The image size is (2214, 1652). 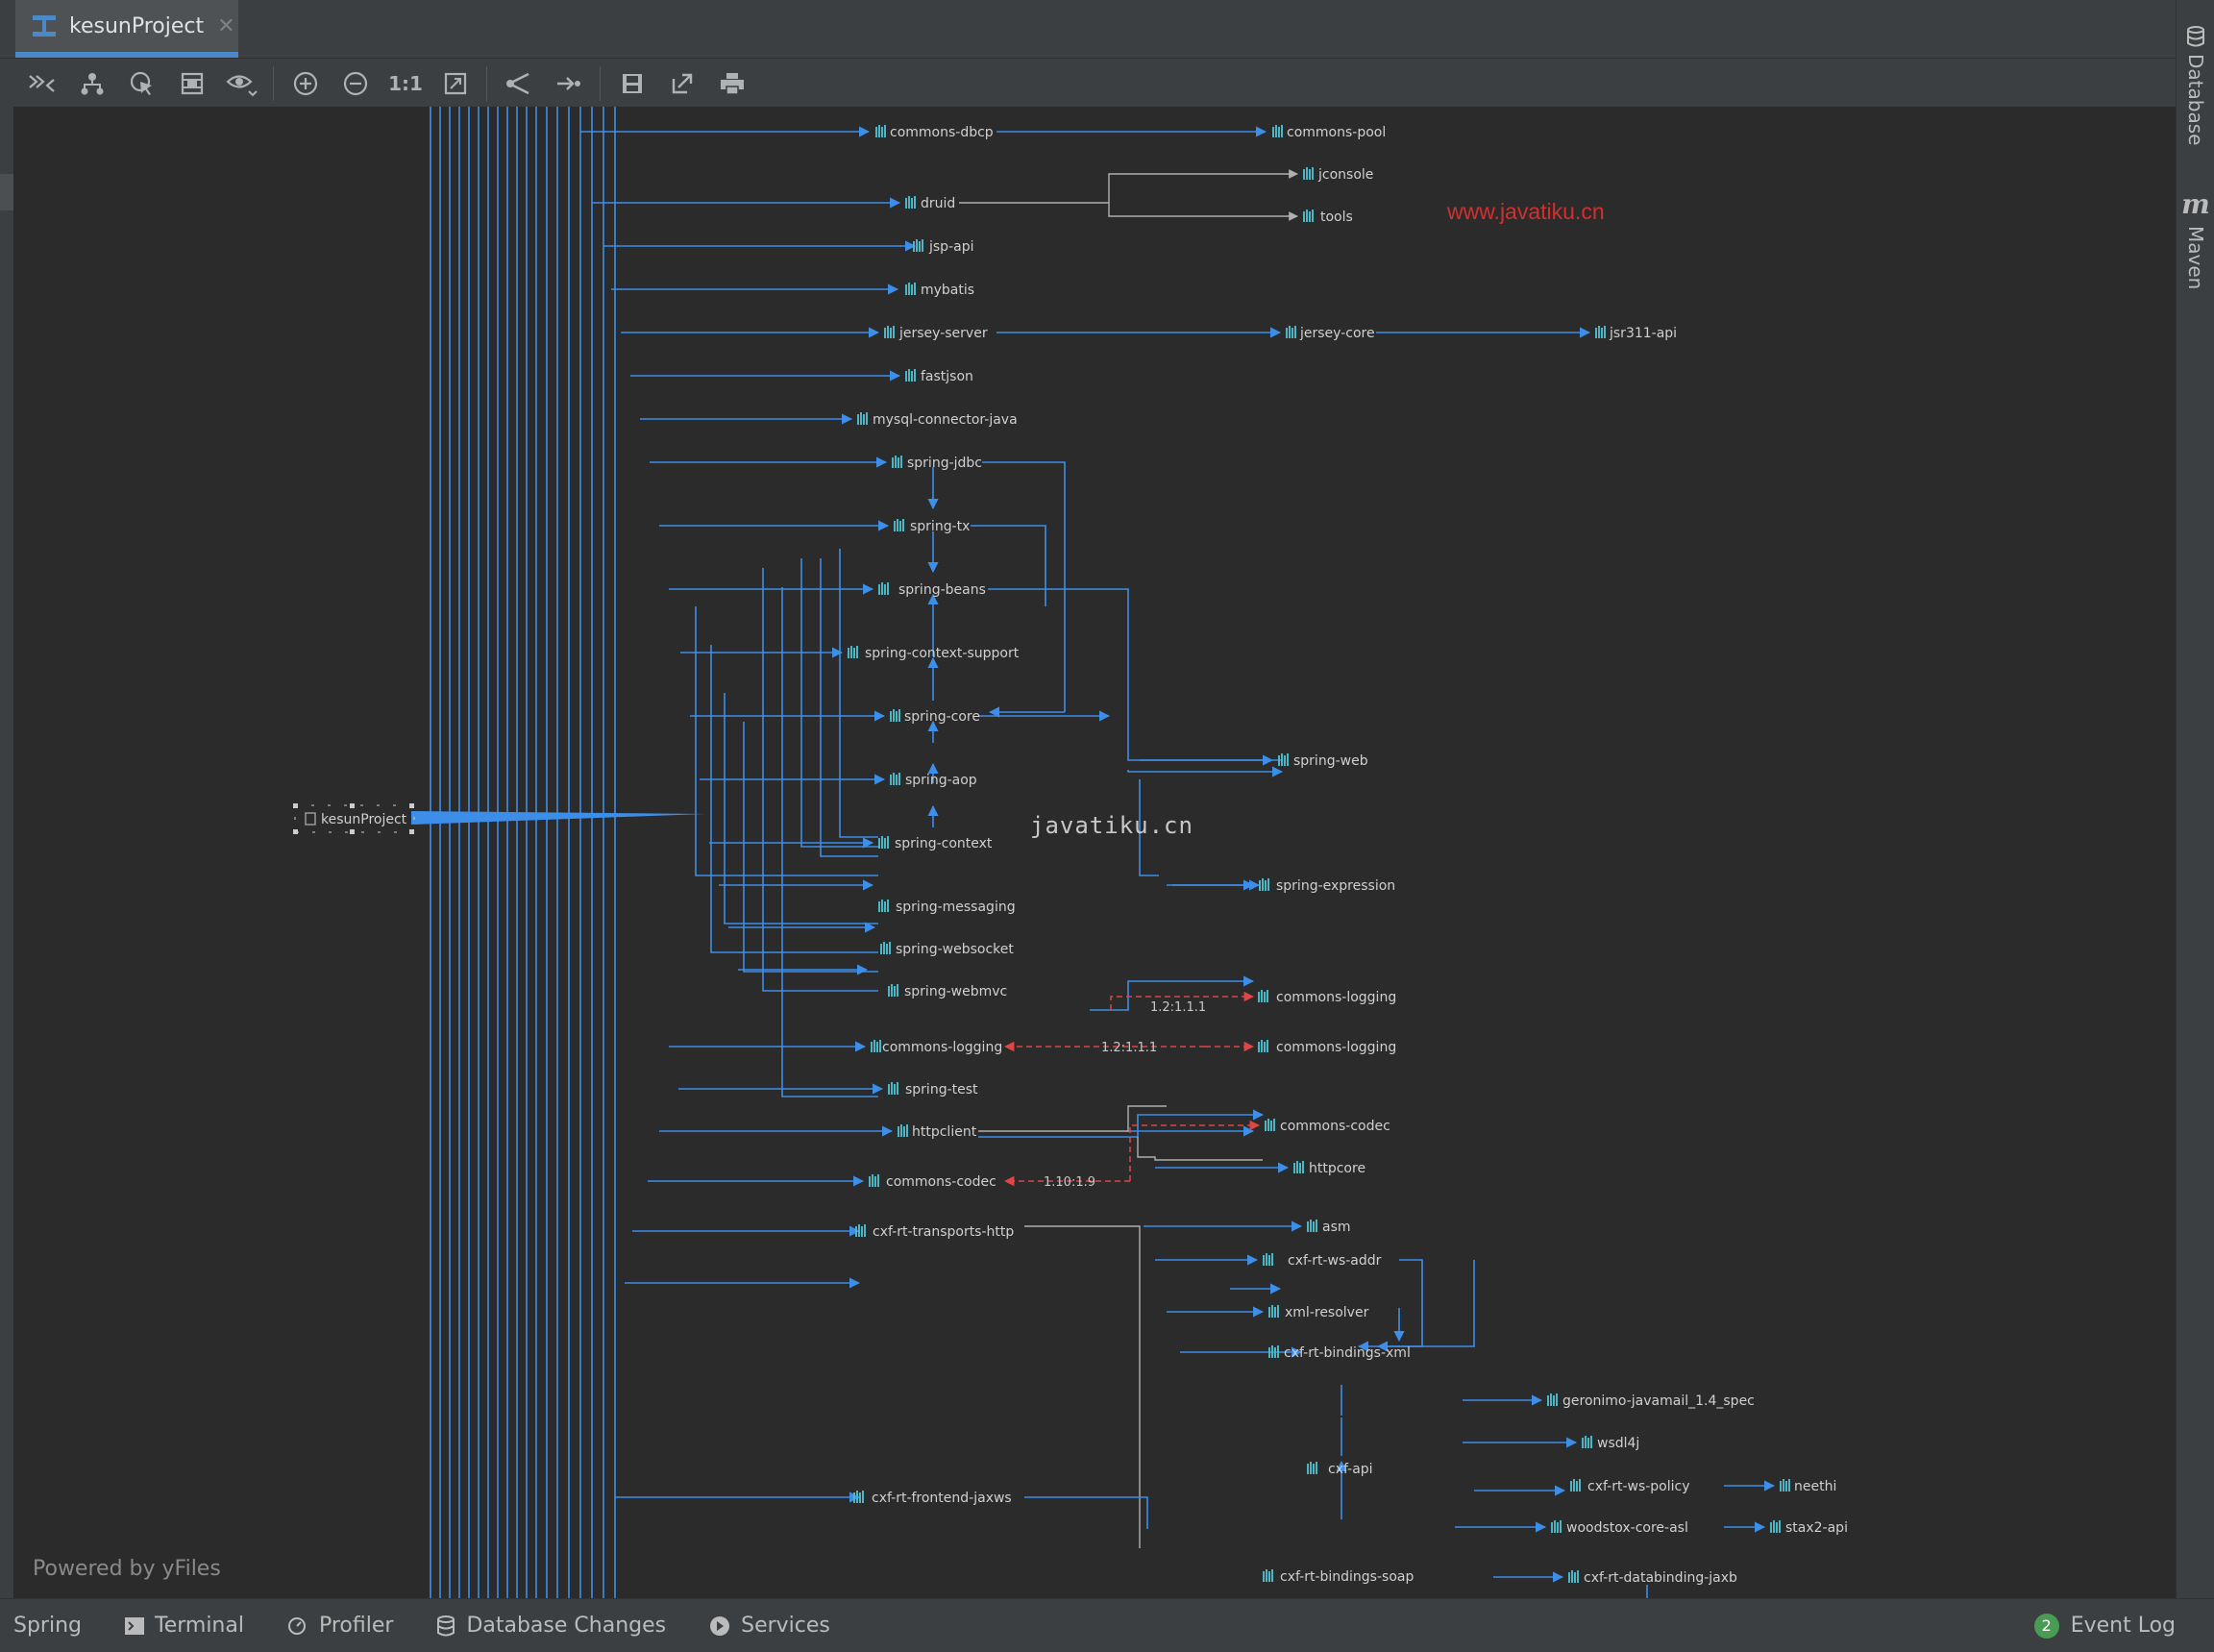 I want to click on spring-tool-button: Spring, so click(x=41, y=1626).